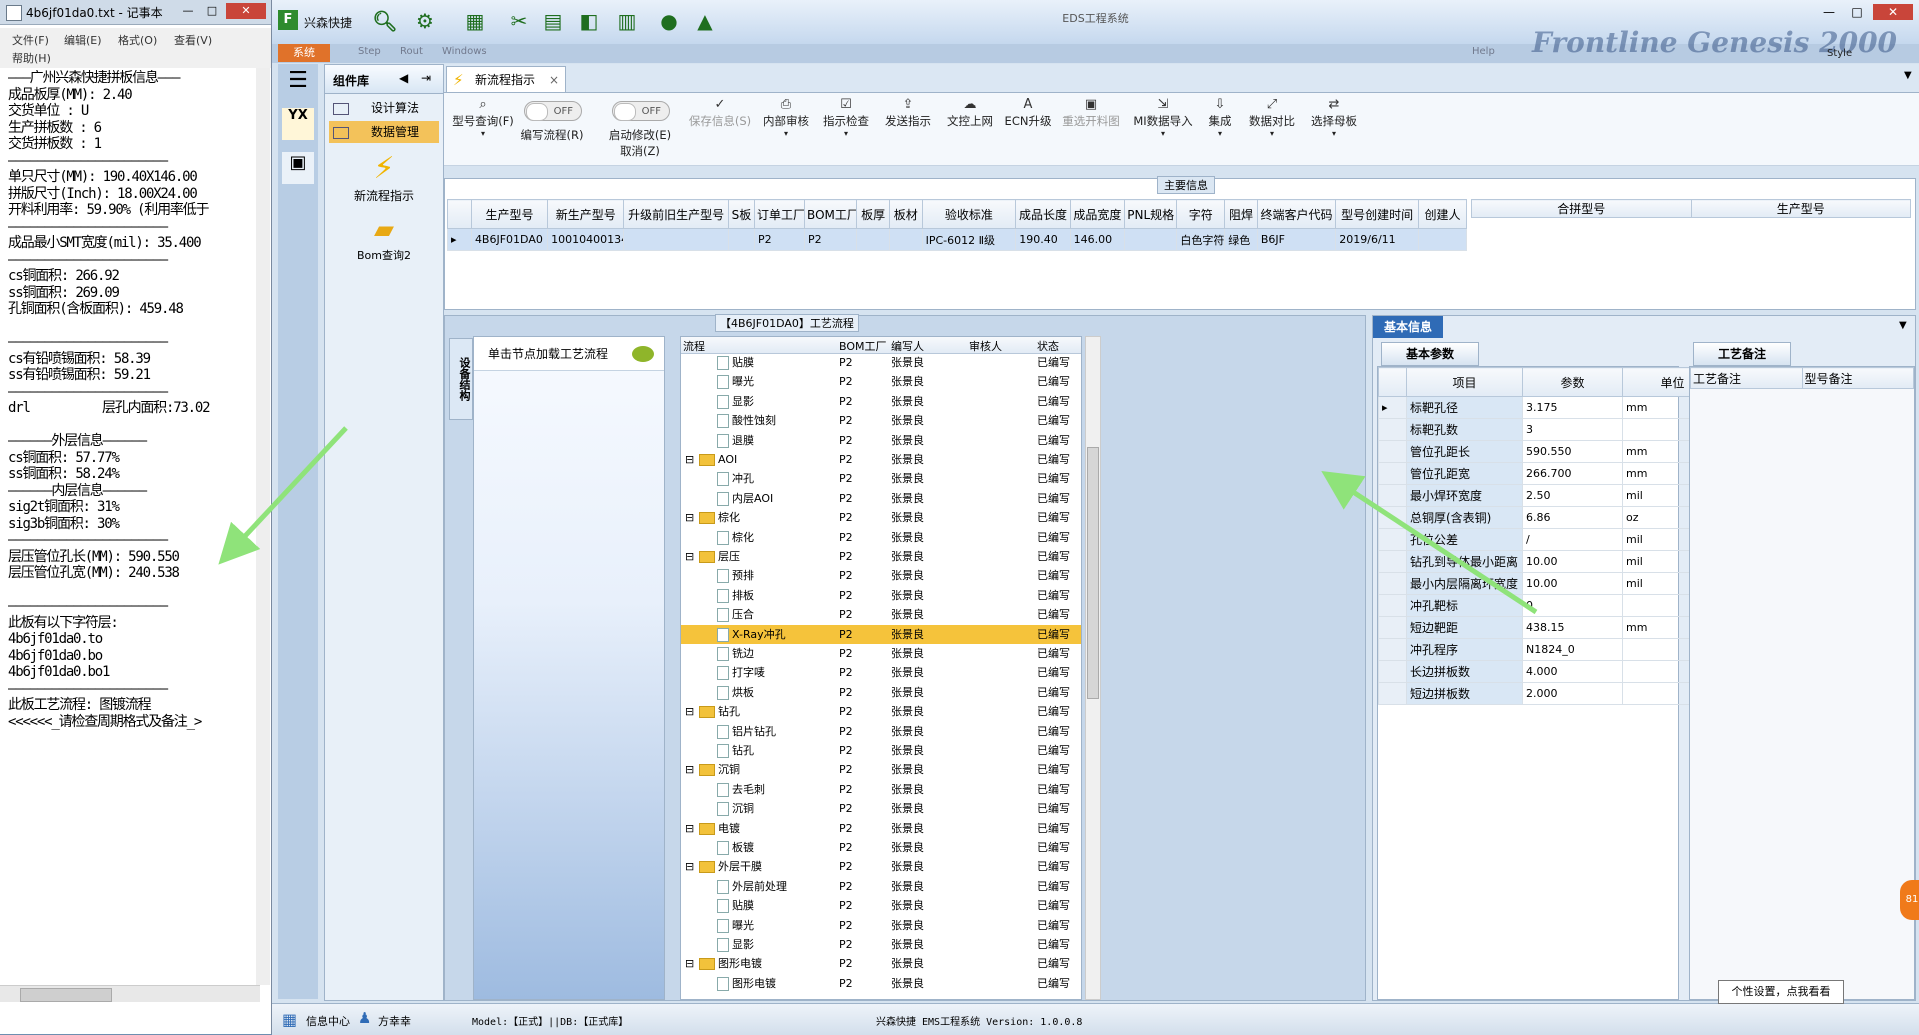 The width and height of the screenshot is (1919, 1035). I want to click on annotation-arrow-right, so click(1429, 543).